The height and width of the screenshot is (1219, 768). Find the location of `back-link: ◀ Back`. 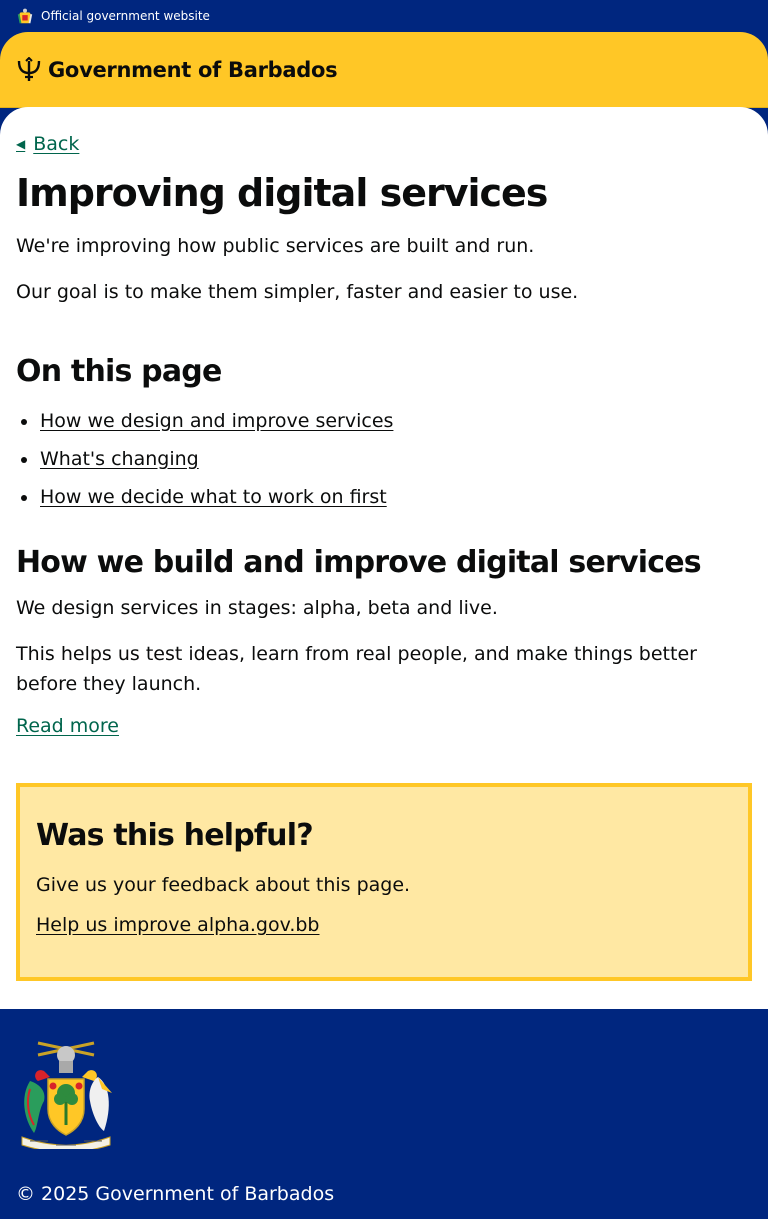

back-link: ◀ Back is located at coordinates (47, 144).